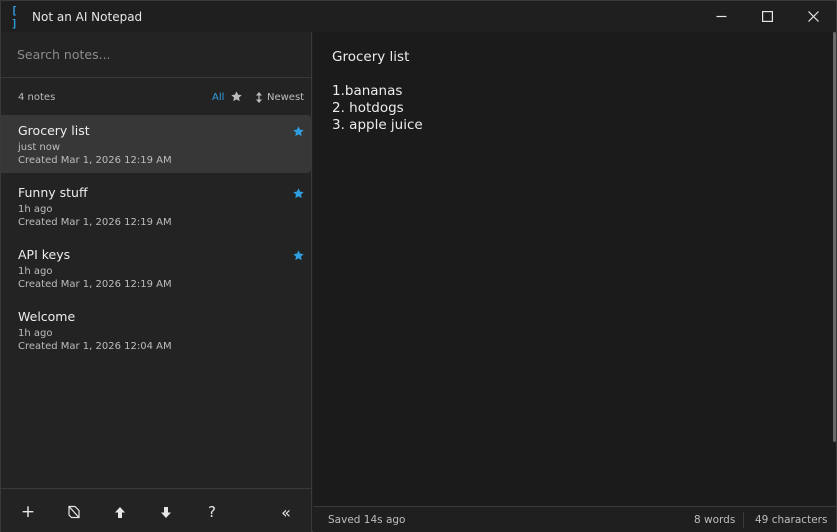 The width and height of the screenshot is (837, 532). Describe the element at coordinates (834, 237) in the screenshot. I see `editor-scrollbar` at that location.